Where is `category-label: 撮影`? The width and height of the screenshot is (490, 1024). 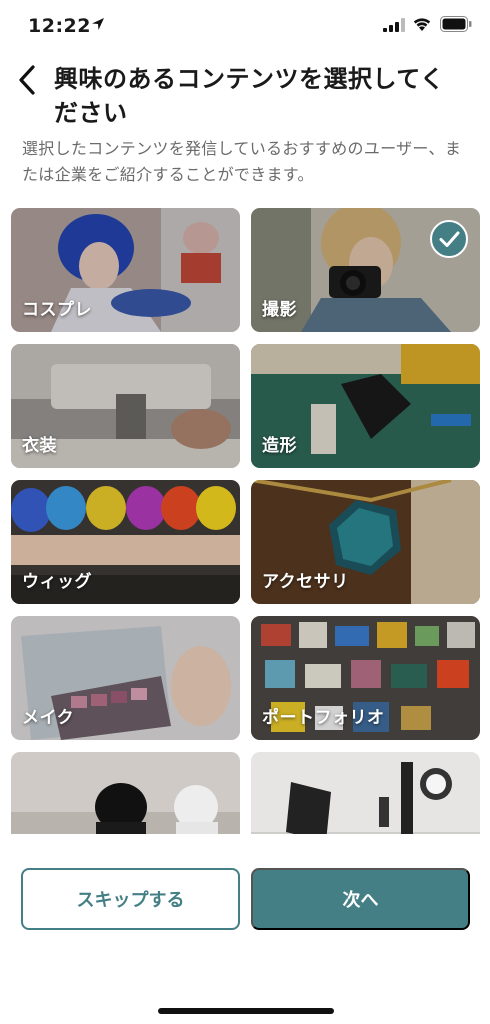
category-label: 撮影 is located at coordinates (279, 310).